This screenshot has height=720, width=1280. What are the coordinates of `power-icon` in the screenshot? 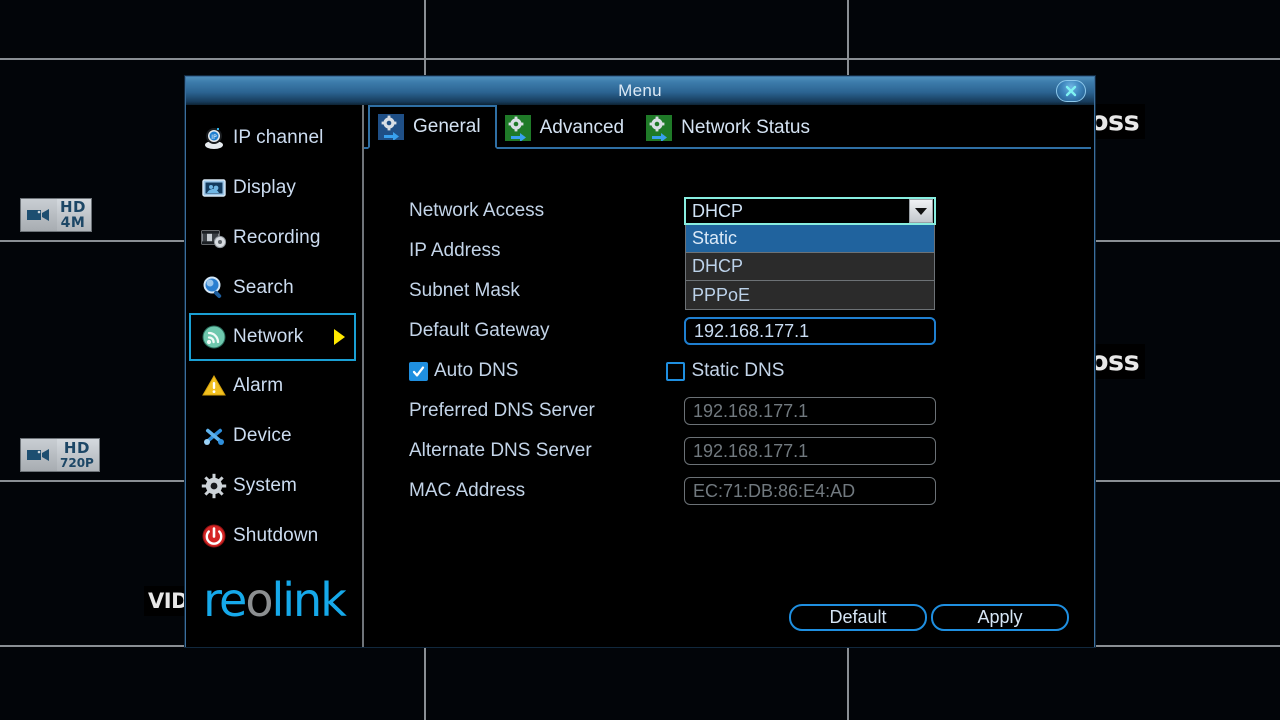 It's located at (214, 536).